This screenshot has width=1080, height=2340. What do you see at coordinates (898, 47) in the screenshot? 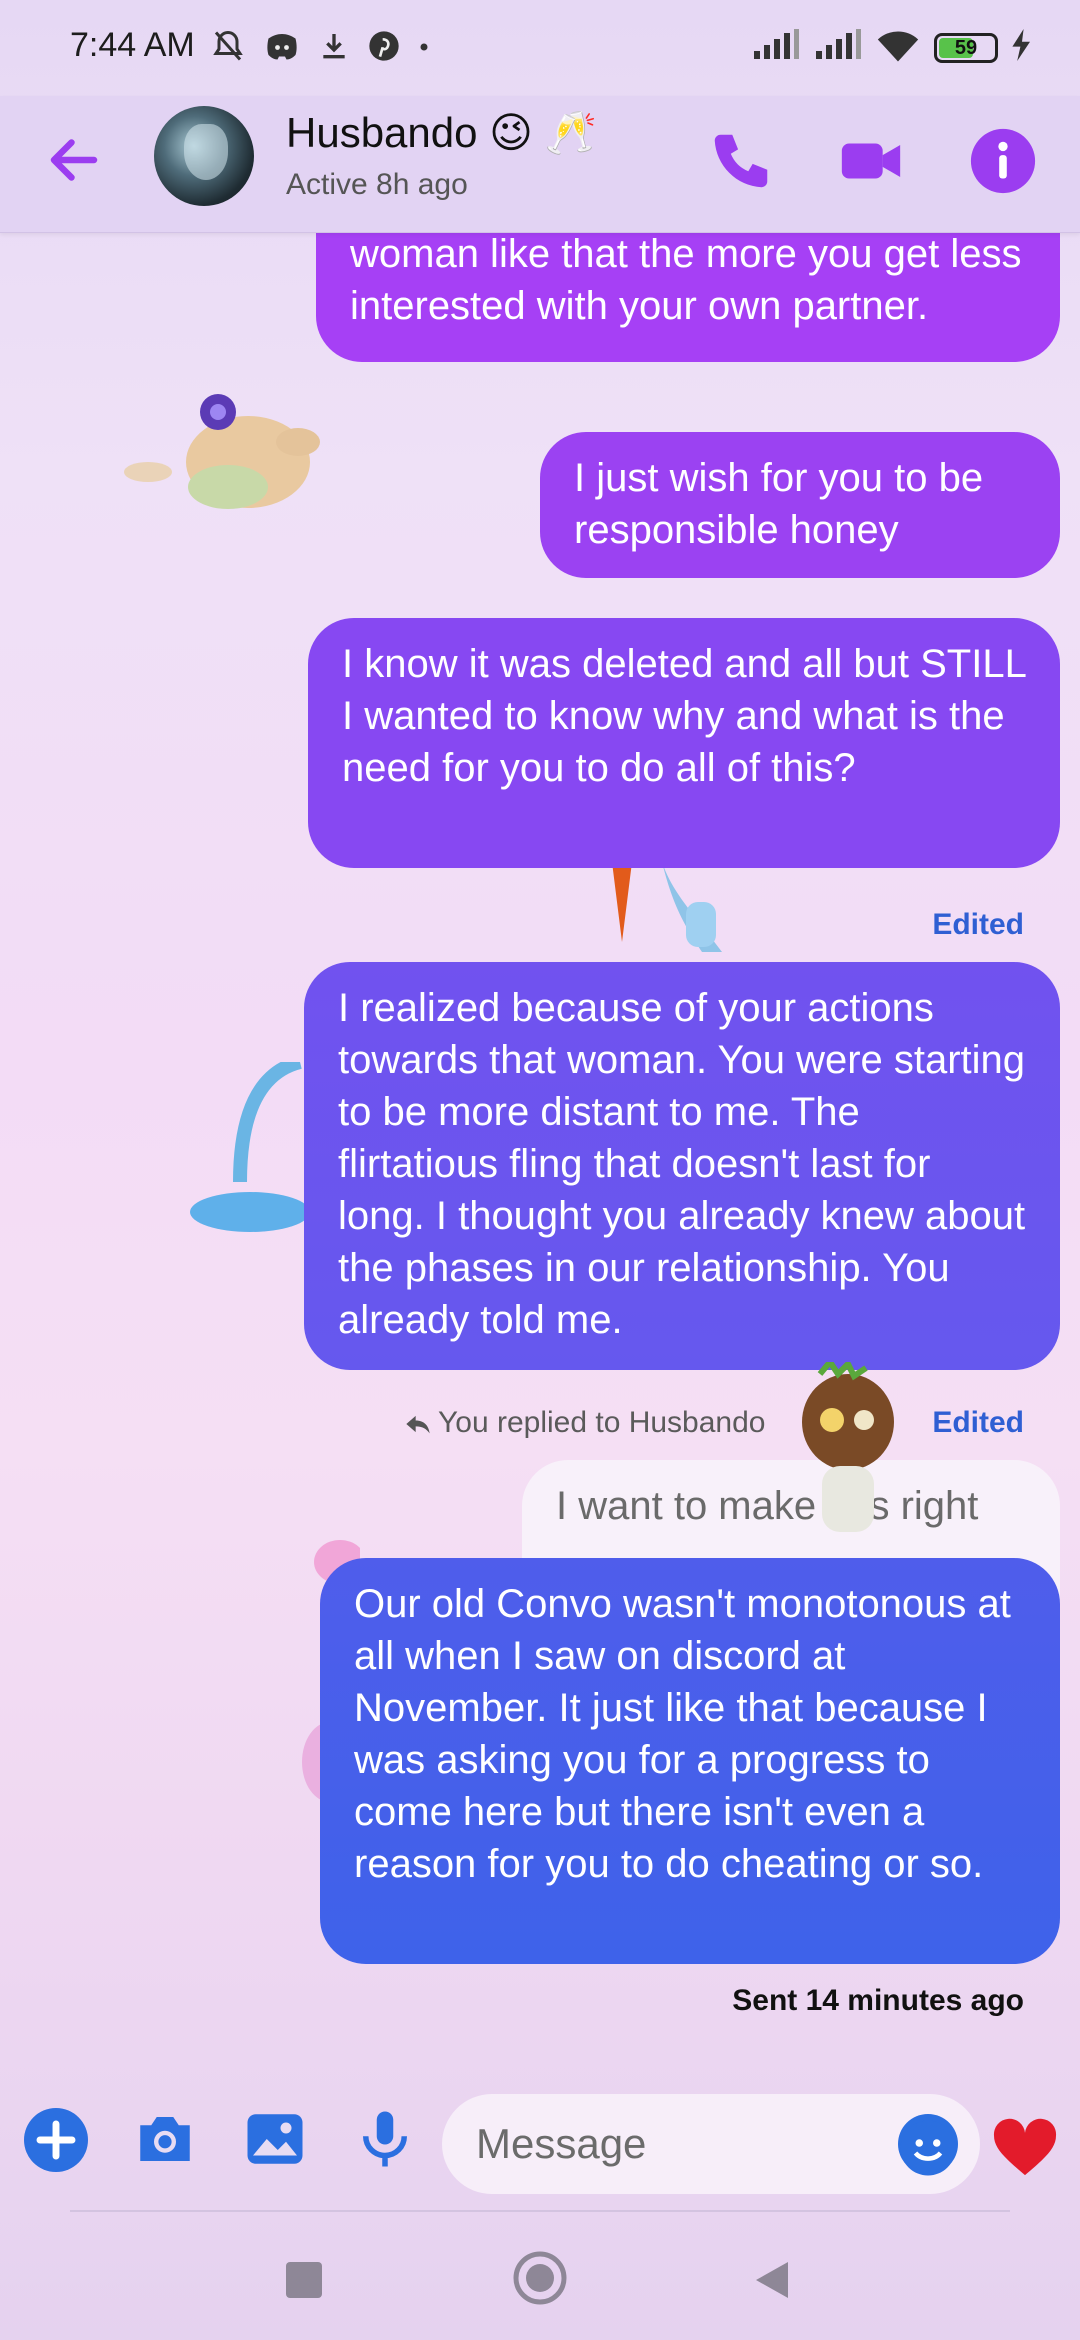
I see `wifi-icon` at bounding box center [898, 47].